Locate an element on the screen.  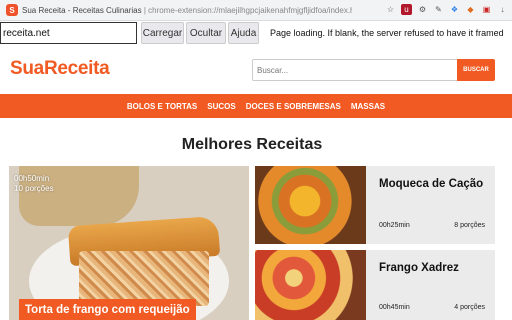
extension-u-icon: u is located at coordinates (406, 9).